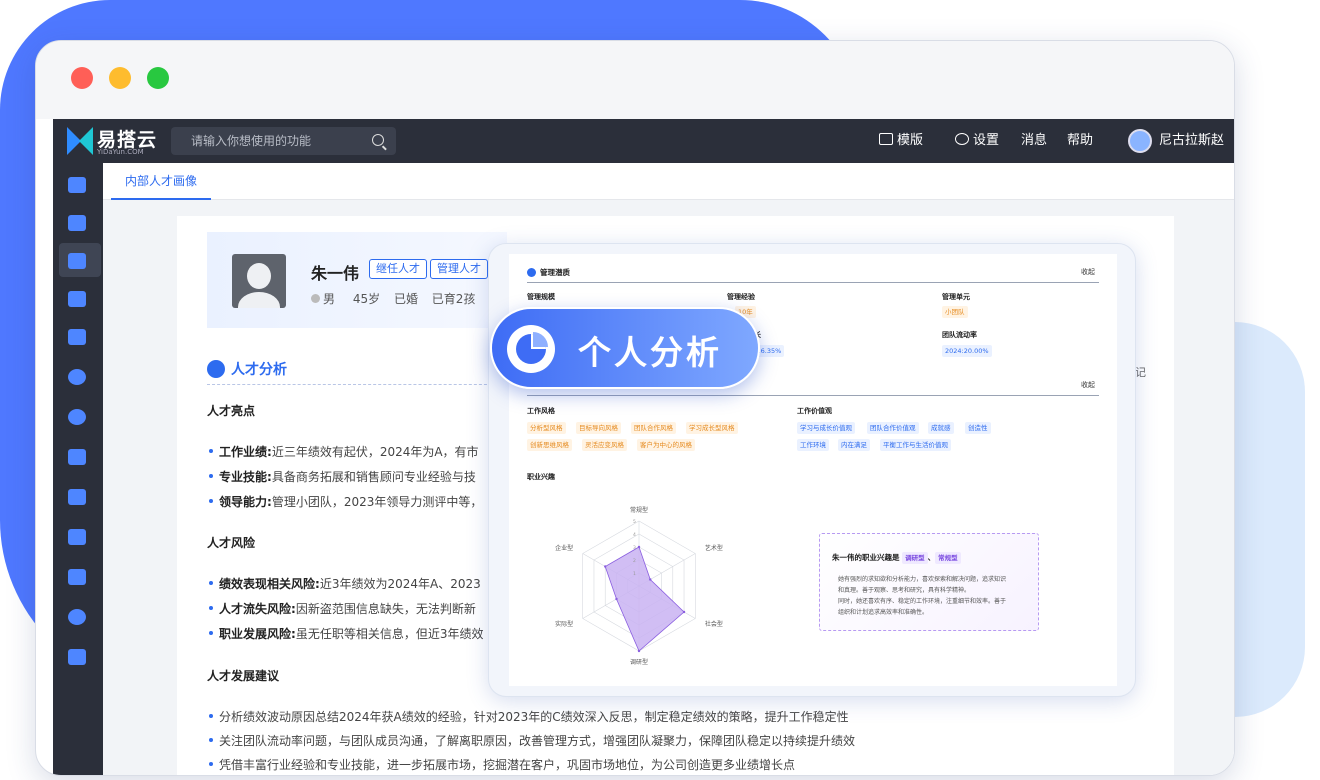  What do you see at coordinates (962, 139) in the screenshot?
I see `gear-icon` at bounding box center [962, 139].